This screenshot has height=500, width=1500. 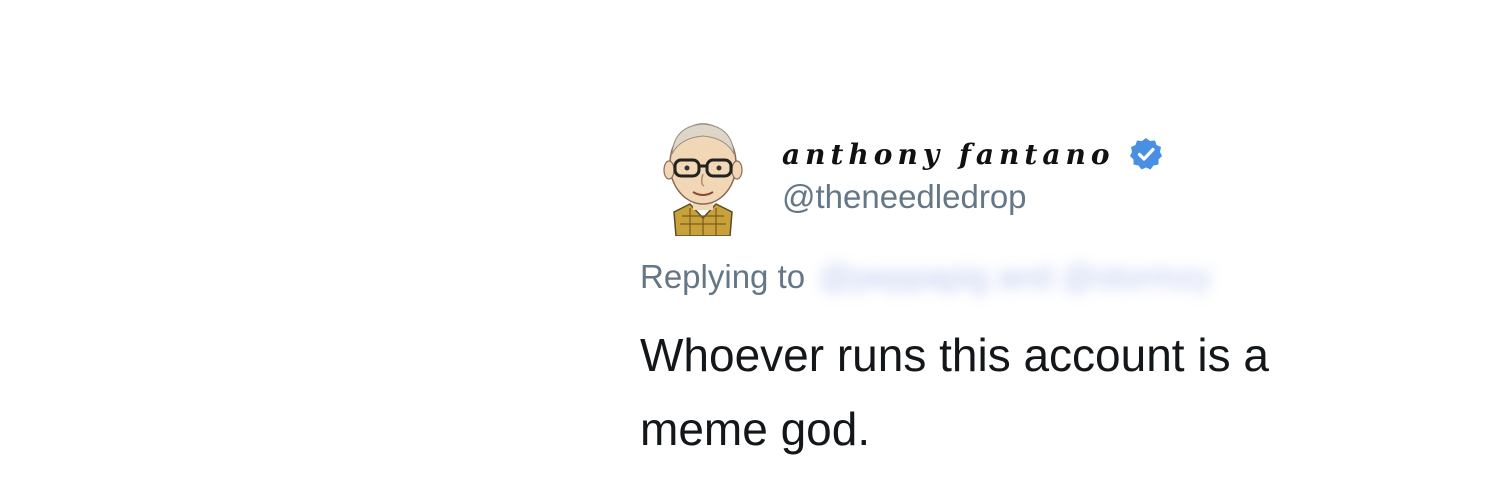 I want to click on verified-badge-icon, so click(x=1146, y=154).